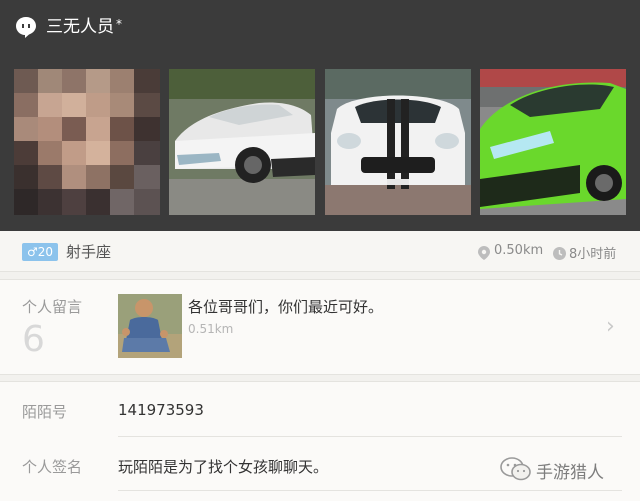 Image resolution: width=640 pixels, height=501 pixels. Describe the element at coordinates (52, 307) in the screenshot. I see `message-section-label: 个人留言` at that location.